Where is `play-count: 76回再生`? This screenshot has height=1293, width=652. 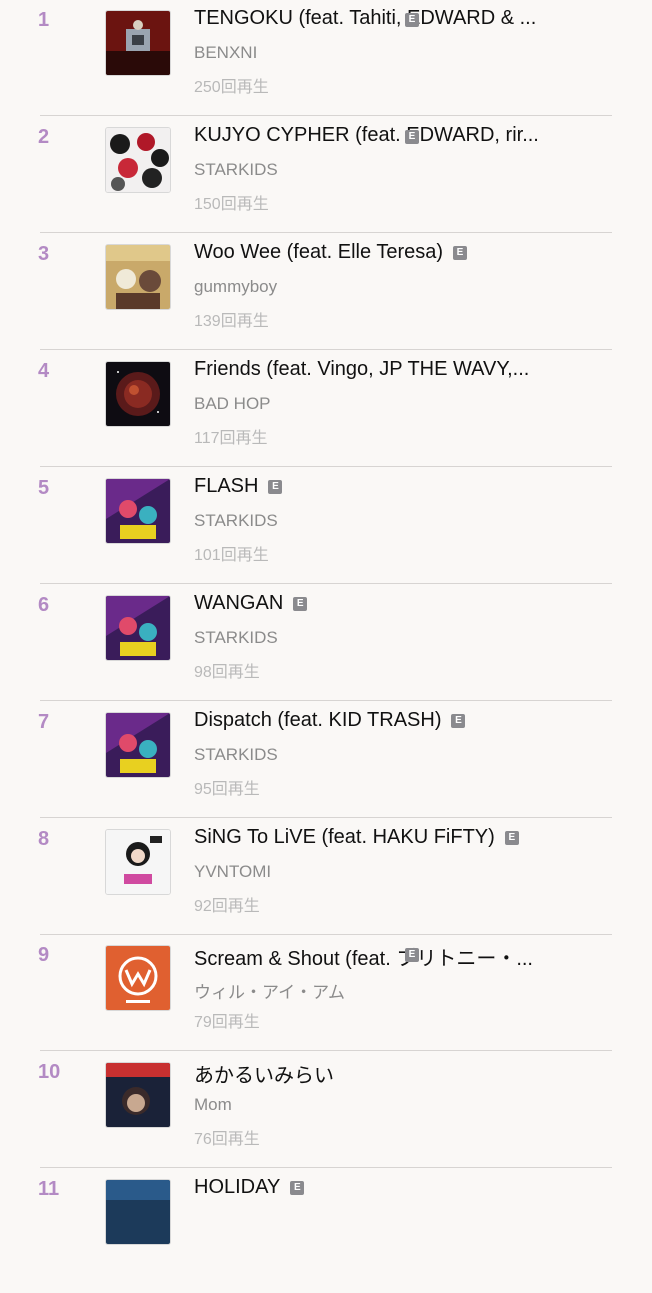
play-count: 76回再生 is located at coordinates (227, 1139).